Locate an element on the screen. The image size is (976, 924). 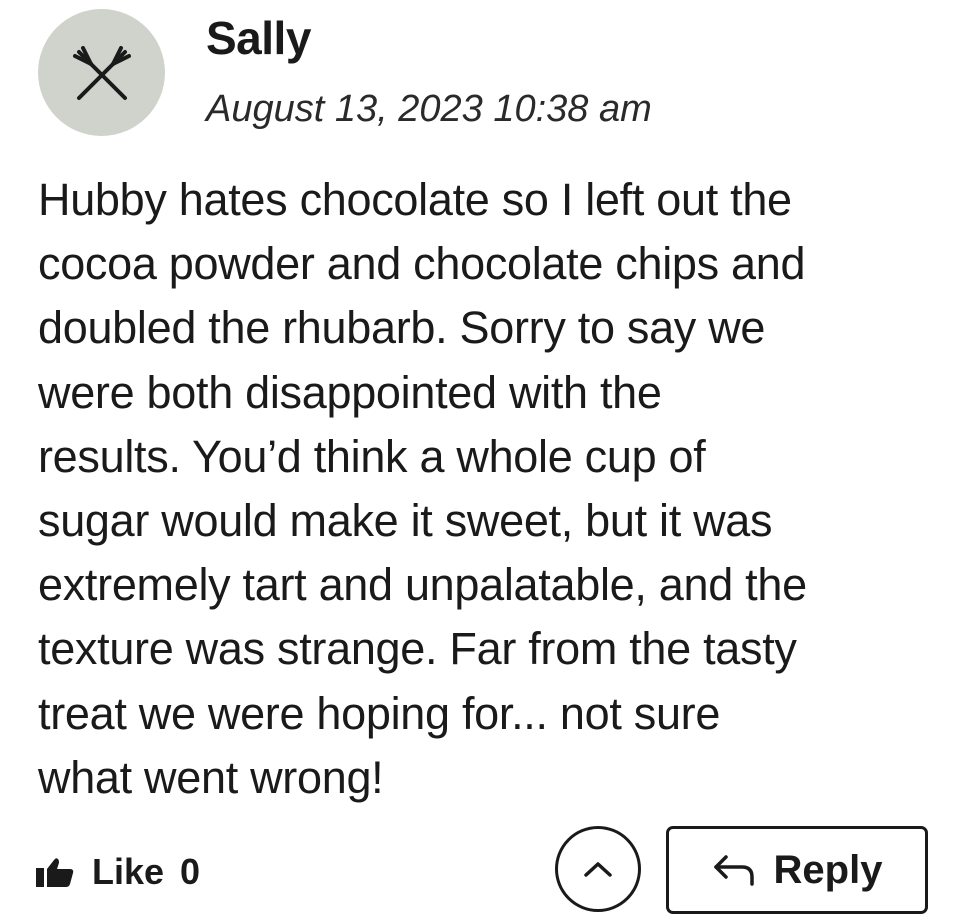
reply-arrow-icon is located at coordinates (733, 870).